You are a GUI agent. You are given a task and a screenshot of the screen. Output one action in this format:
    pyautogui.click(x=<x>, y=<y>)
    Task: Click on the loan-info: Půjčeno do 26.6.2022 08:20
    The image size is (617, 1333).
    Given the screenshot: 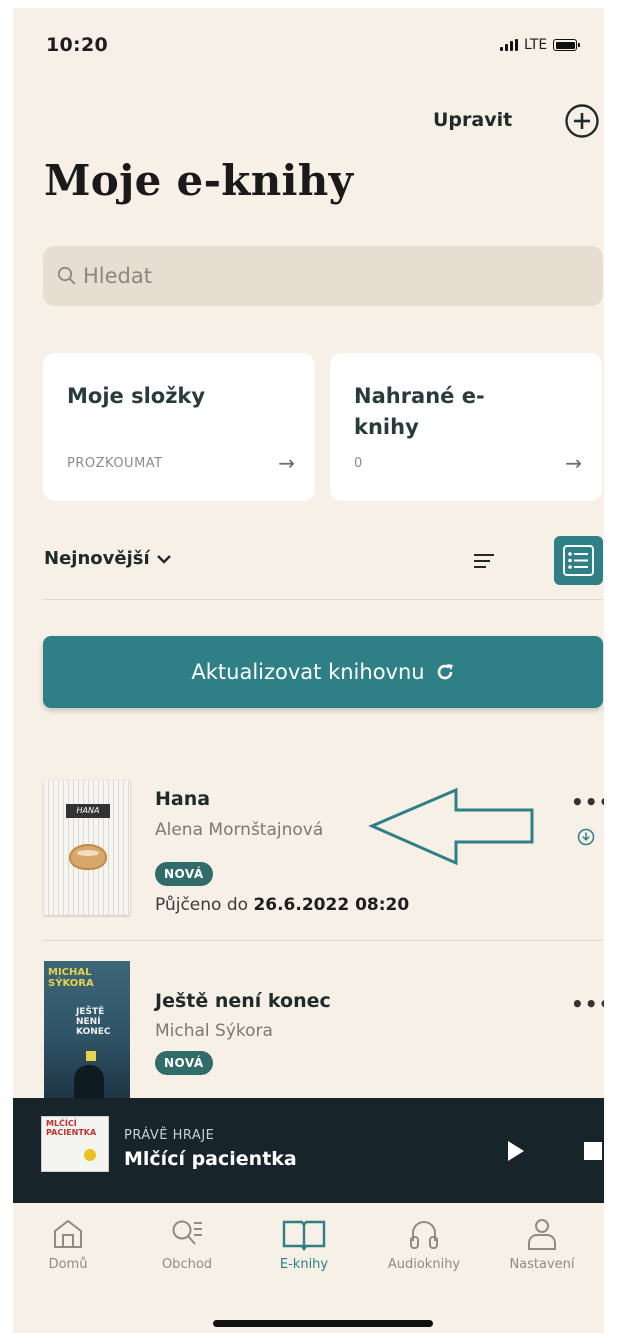 What is the action you would take?
    pyautogui.click(x=282, y=905)
    